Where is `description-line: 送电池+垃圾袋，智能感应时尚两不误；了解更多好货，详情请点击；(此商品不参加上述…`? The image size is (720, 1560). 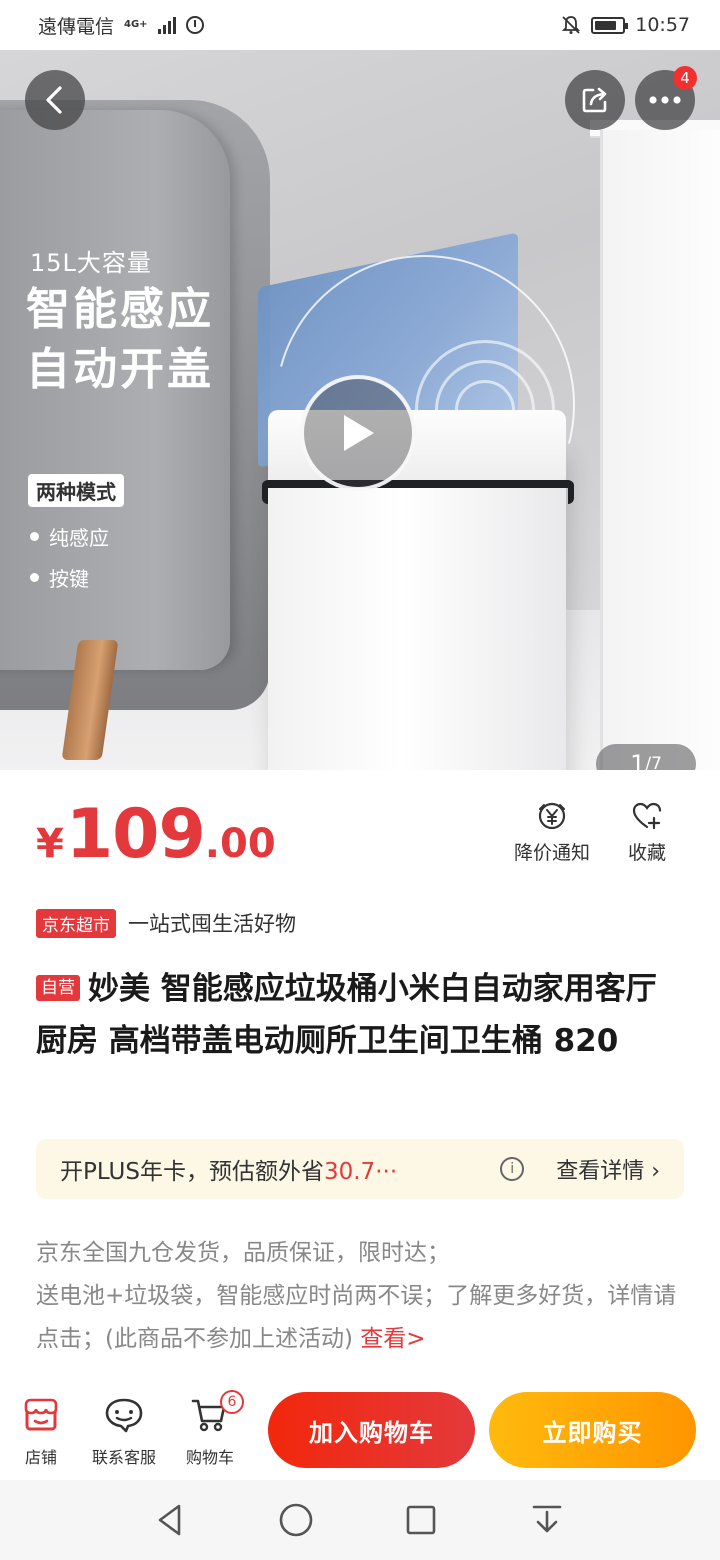
description-line: 送电池+垃圾袋，智能感应时尚两不误；了解更多好货，详情请点击；(此商品不参加上述… is located at coordinates (356, 1317).